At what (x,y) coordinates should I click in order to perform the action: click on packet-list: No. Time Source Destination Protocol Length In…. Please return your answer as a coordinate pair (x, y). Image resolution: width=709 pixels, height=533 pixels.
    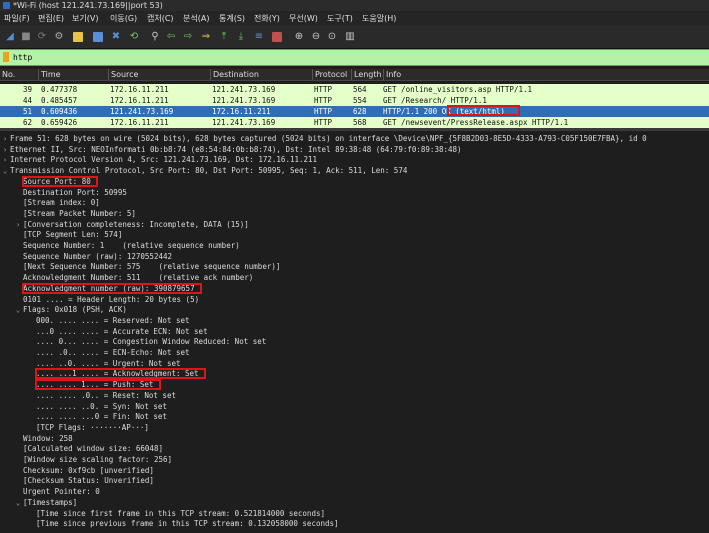
    Looking at the image, I should click on (354, 97).